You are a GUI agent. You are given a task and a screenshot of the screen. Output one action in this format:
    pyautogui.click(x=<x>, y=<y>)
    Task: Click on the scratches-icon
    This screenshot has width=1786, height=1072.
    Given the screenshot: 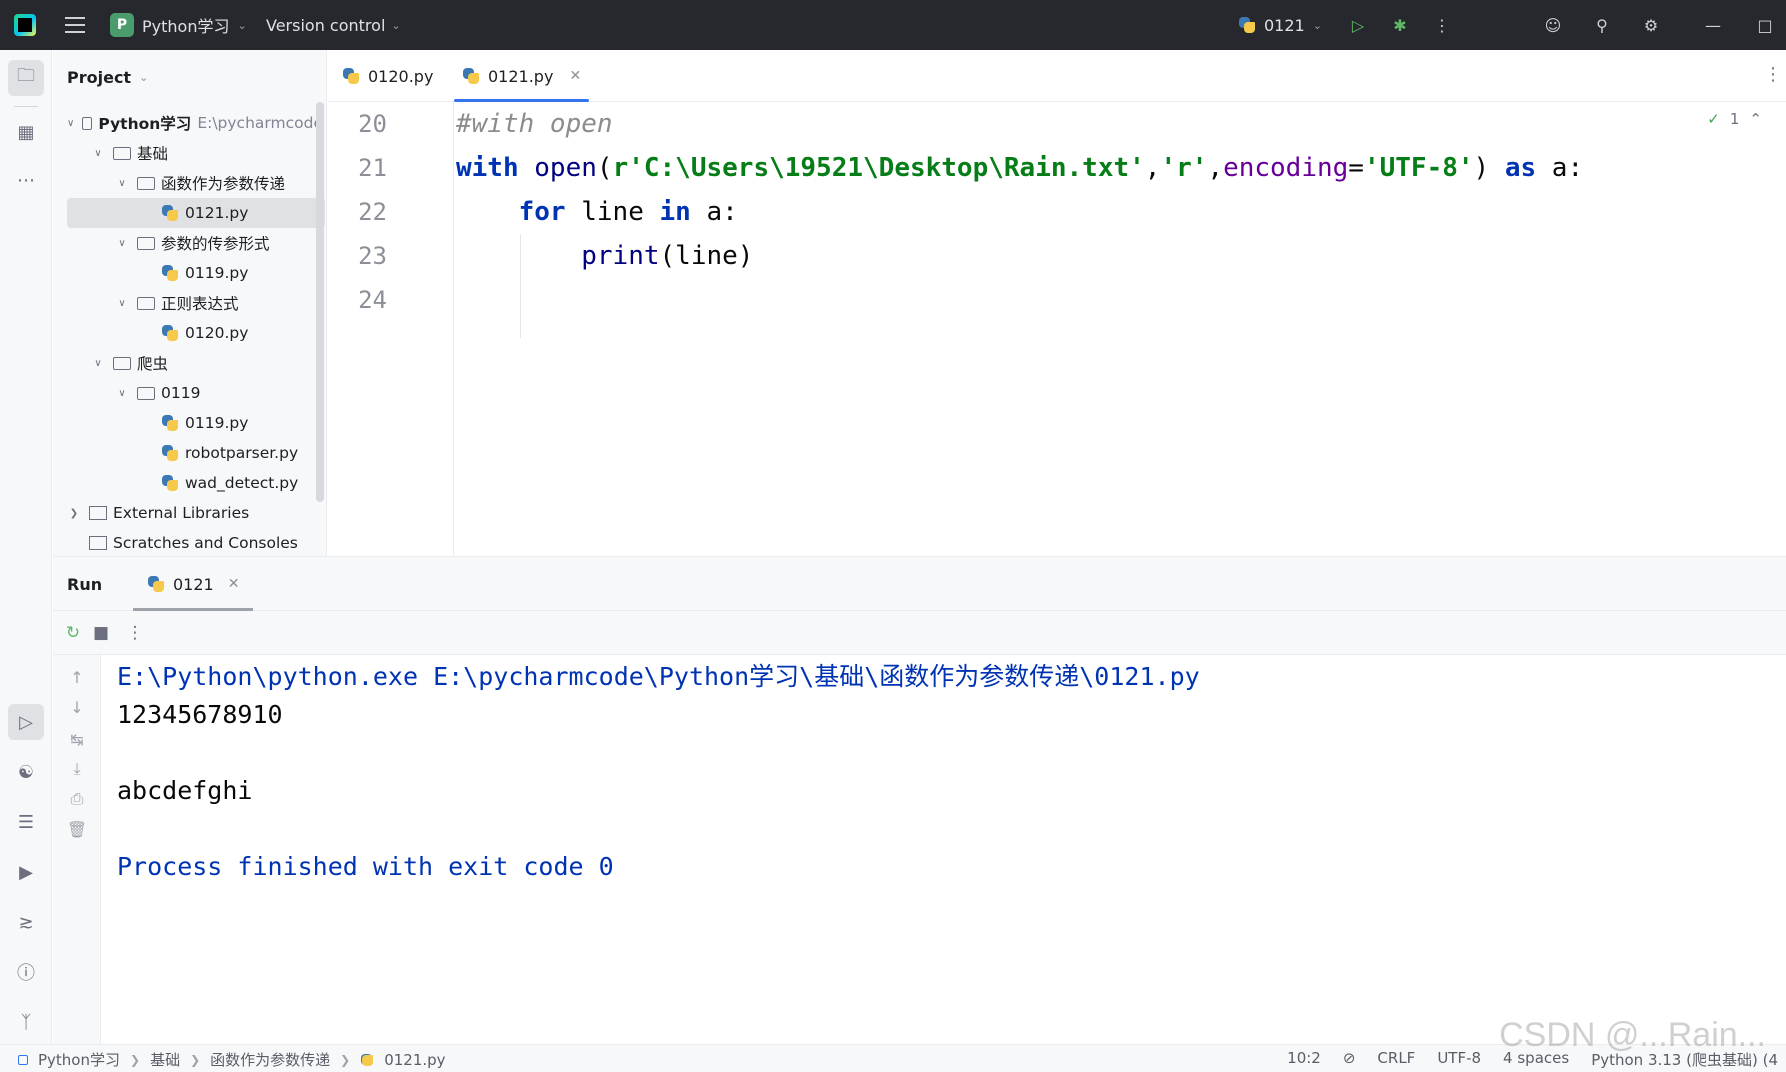 What is the action you would take?
    pyautogui.click(x=98, y=543)
    